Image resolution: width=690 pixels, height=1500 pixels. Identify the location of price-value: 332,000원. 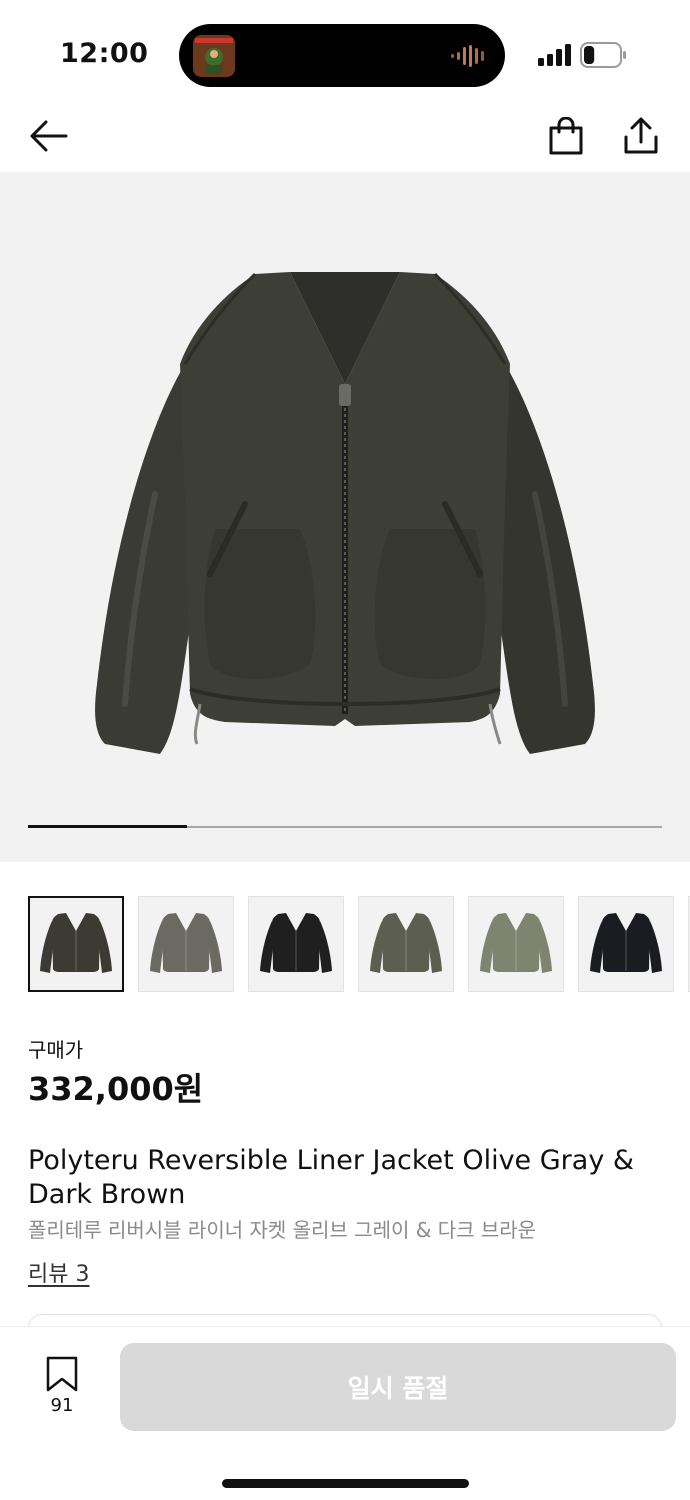
(116, 1089).